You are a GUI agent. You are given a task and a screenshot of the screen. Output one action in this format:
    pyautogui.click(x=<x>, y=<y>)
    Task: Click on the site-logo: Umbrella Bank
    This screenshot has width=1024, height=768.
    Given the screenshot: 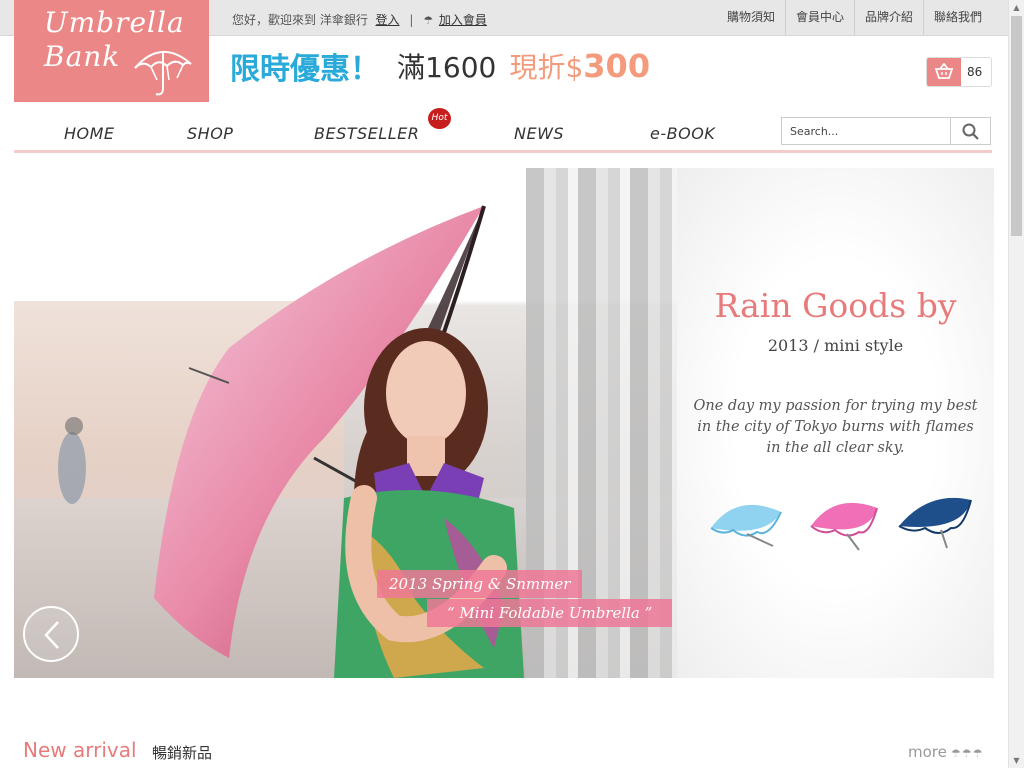 What is the action you would take?
    pyautogui.click(x=111, y=51)
    